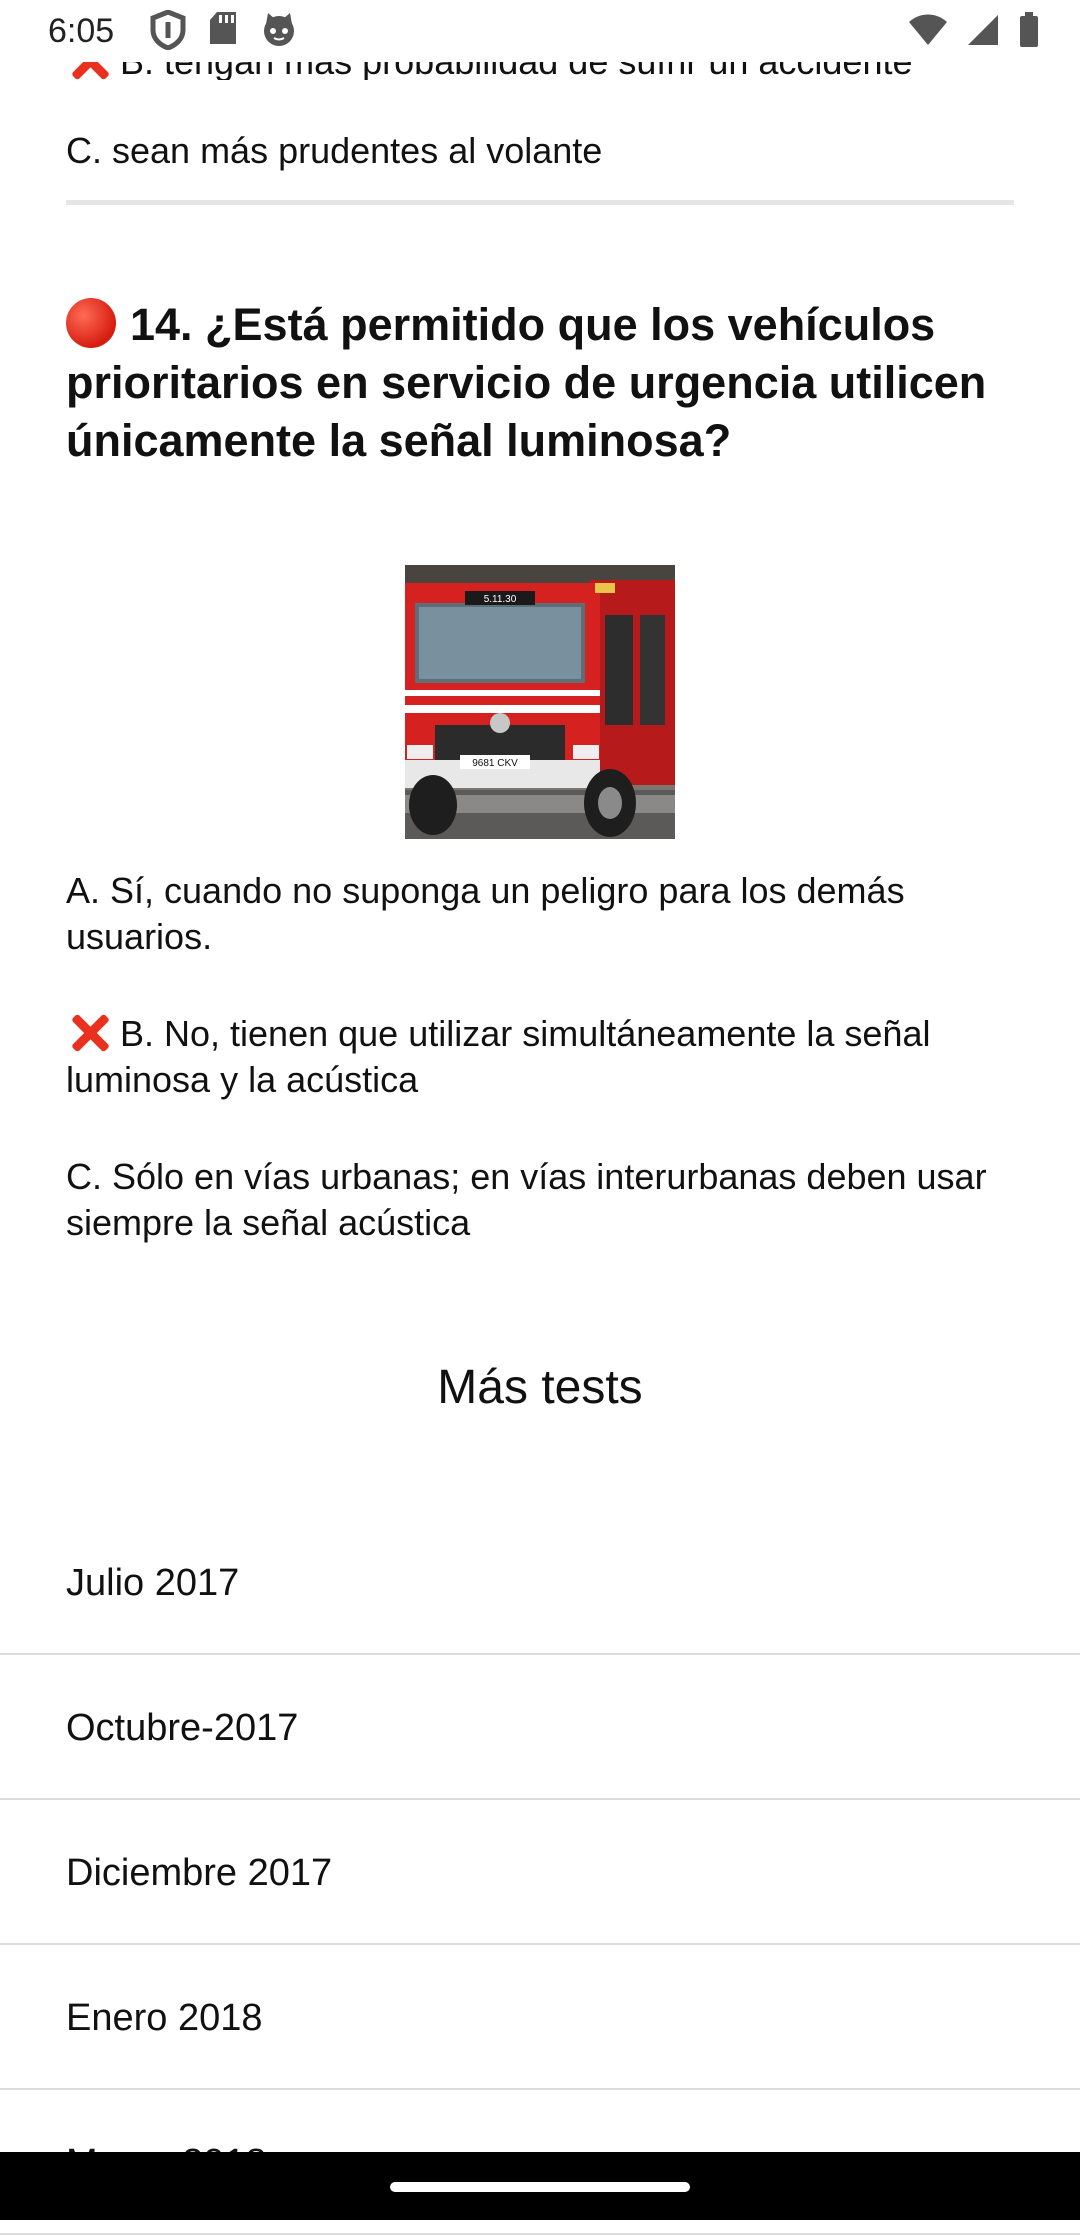  What do you see at coordinates (540, 1727) in the screenshot?
I see `list-item: Octubre-2017` at bounding box center [540, 1727].